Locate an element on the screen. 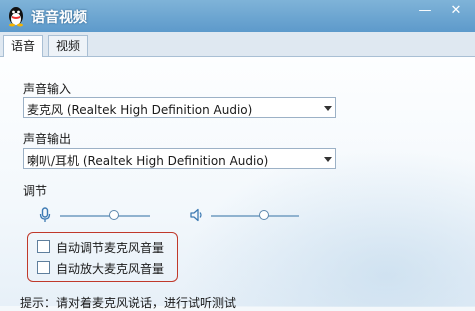 This screenshot has height=311, width=475. speaker-volume-thumb is located at coordinates (263, 215).